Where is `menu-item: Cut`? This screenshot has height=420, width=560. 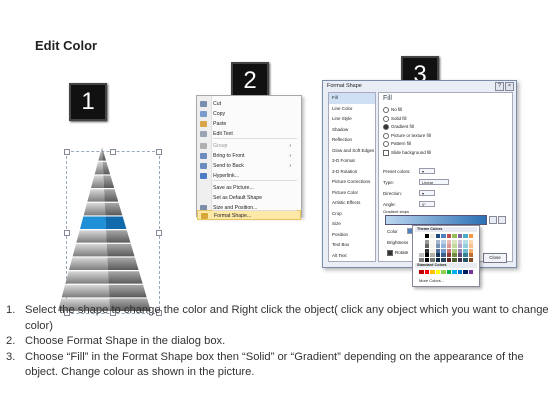 menu-item: Cut is located at coordinates (249, 104).